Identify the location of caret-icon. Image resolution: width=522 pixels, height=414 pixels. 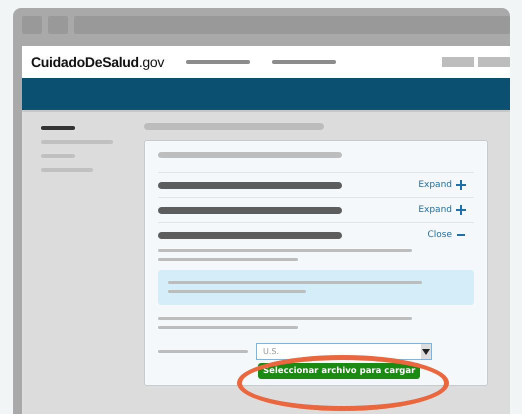
(426, 351).